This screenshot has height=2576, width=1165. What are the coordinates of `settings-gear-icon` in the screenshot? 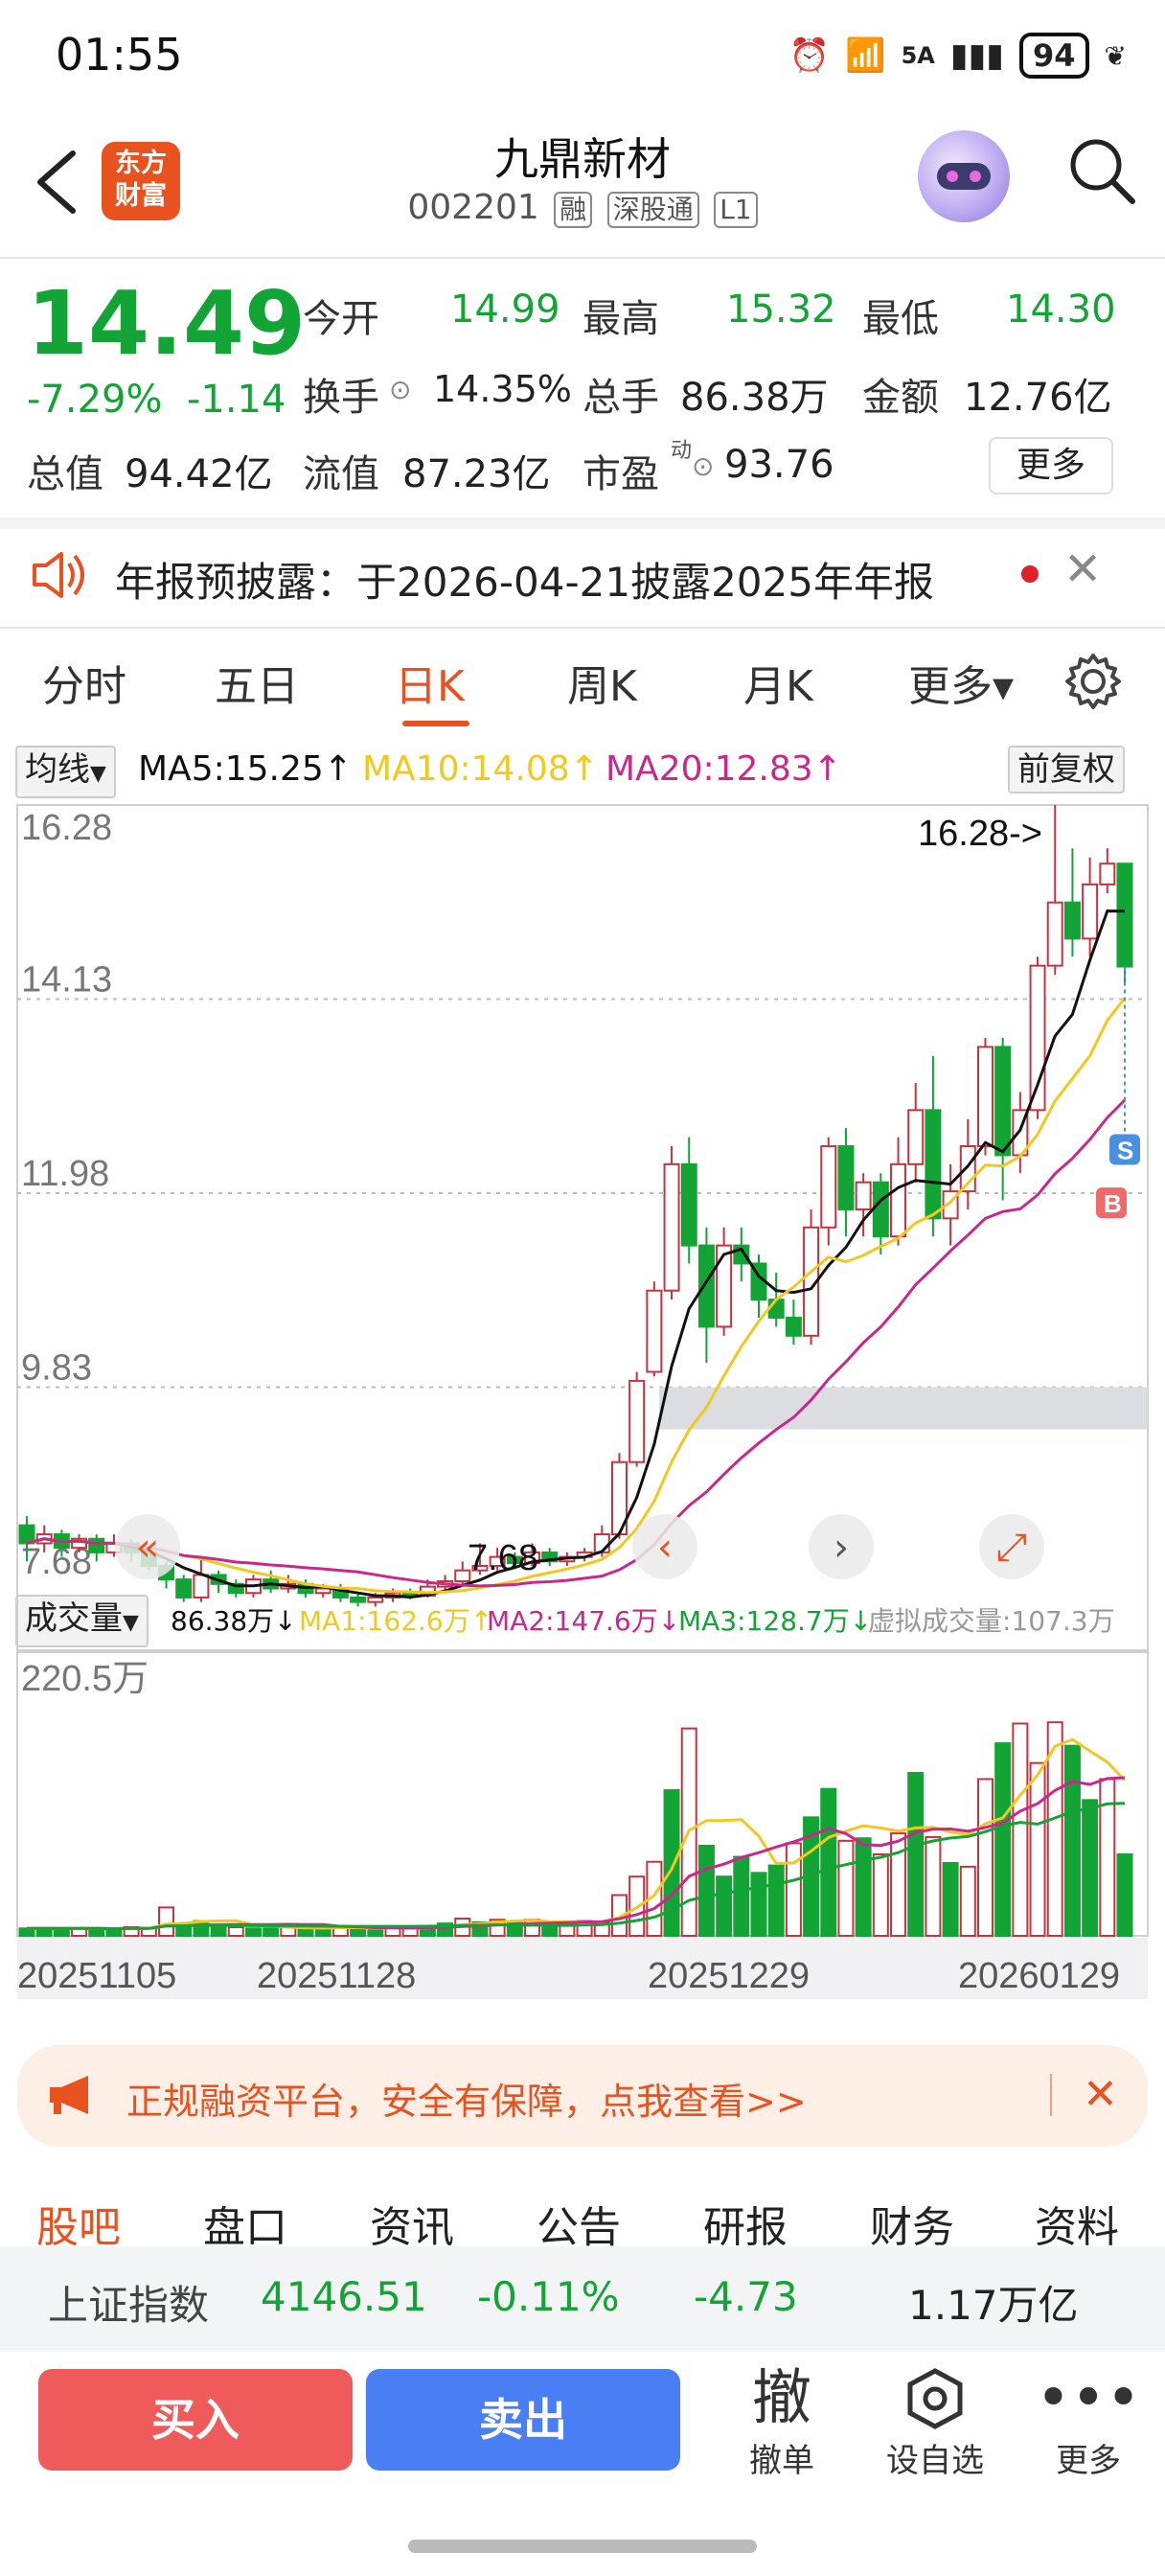 It's located at (1093, 681).